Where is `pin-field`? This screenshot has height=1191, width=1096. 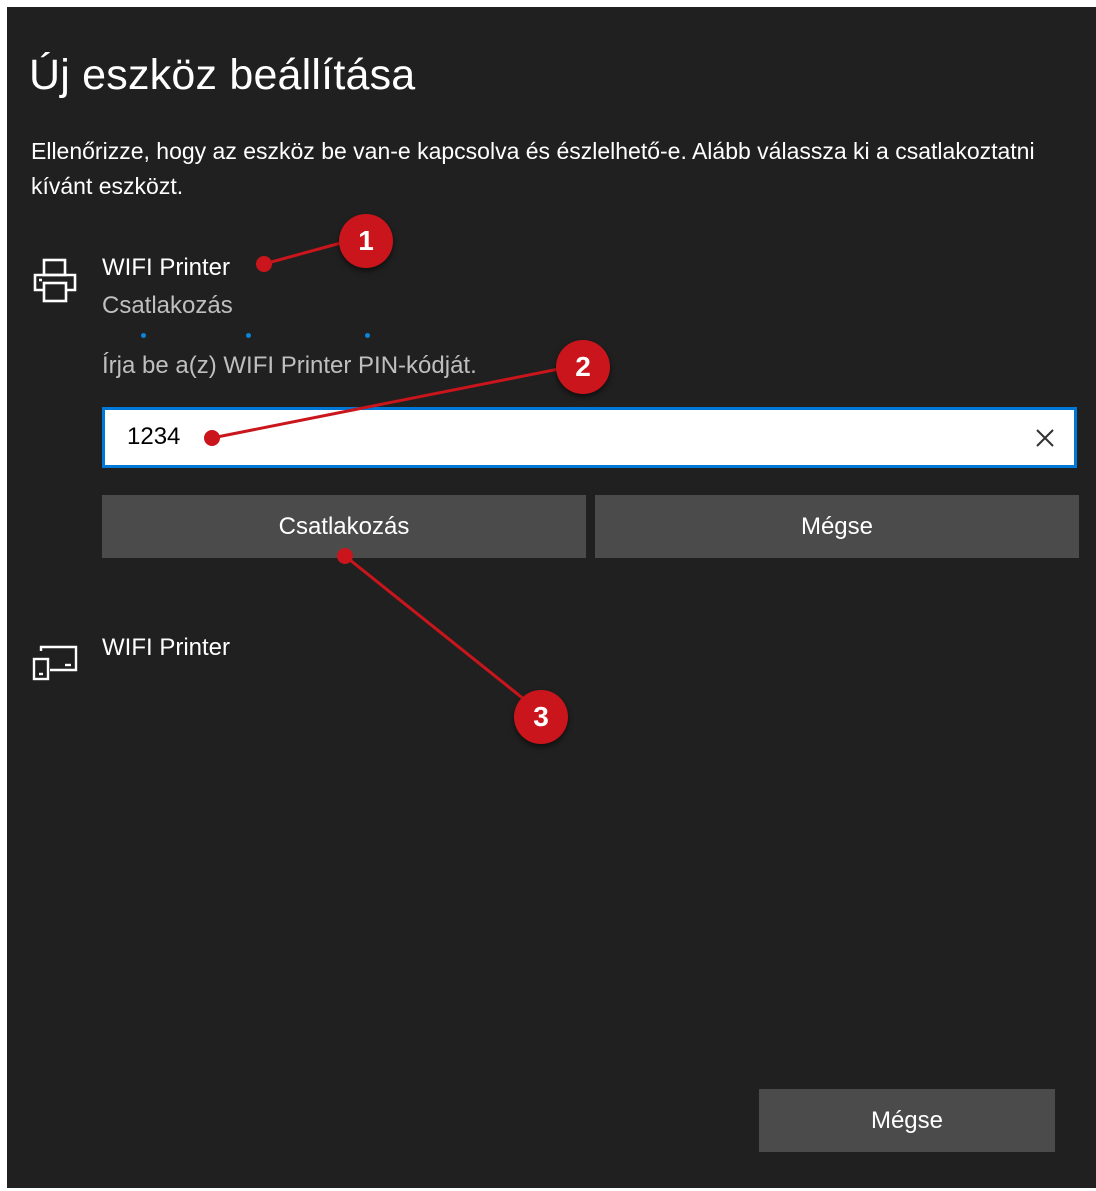 pin-field is located at coordinates (589, 437).